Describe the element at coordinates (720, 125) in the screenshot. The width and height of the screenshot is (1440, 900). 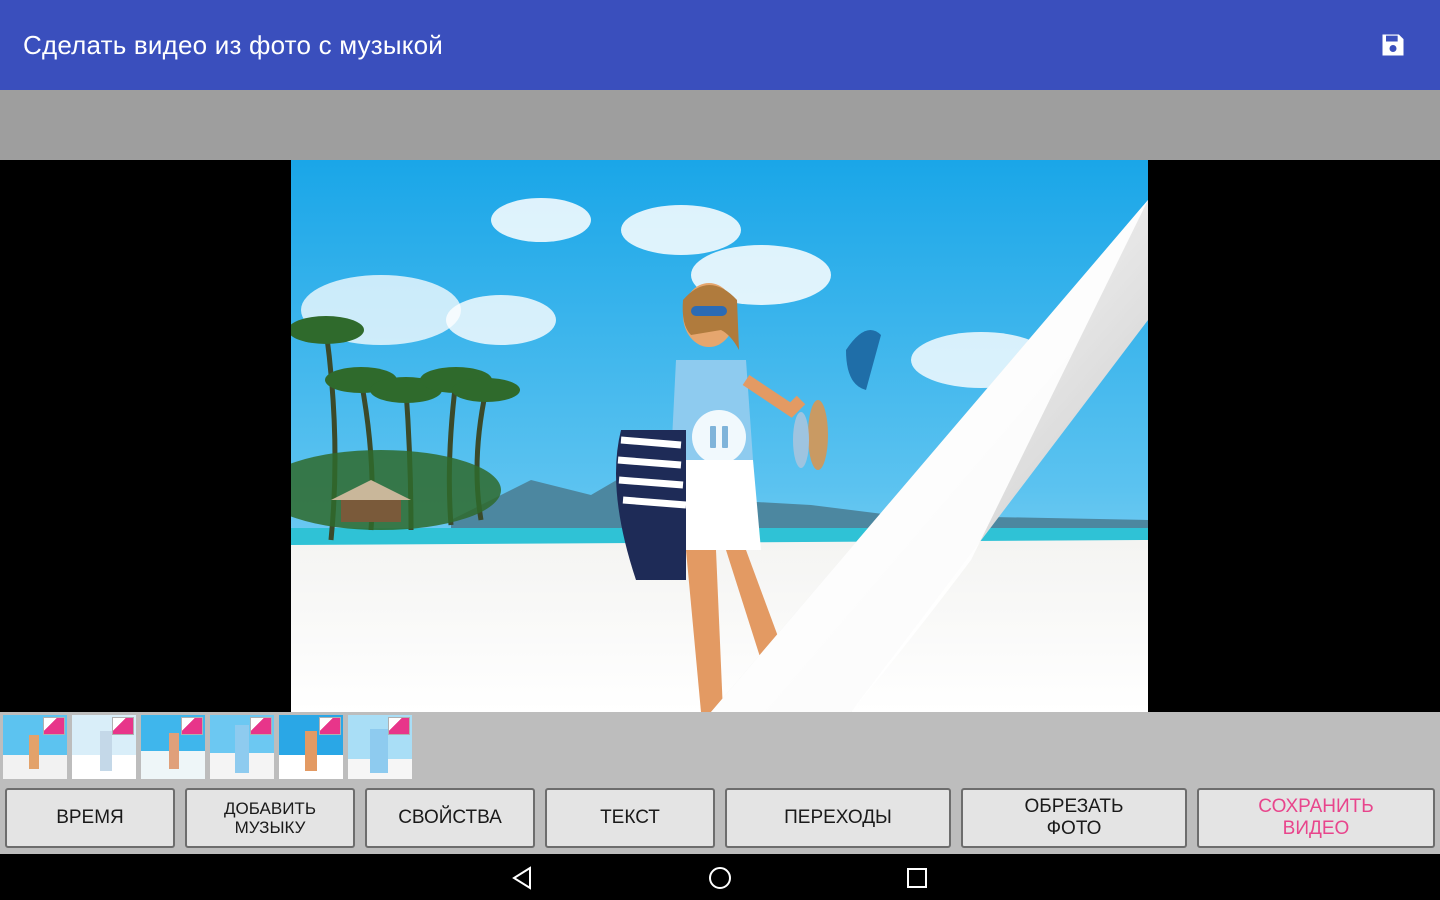
I see `top-gray-bar` at that location.